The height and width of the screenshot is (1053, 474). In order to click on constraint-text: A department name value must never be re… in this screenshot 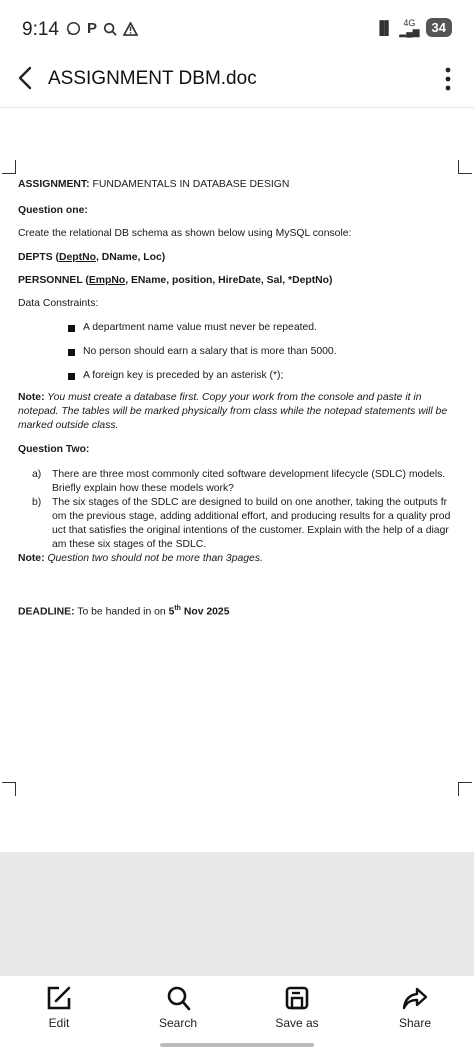, I will do `click(200, 327)`.